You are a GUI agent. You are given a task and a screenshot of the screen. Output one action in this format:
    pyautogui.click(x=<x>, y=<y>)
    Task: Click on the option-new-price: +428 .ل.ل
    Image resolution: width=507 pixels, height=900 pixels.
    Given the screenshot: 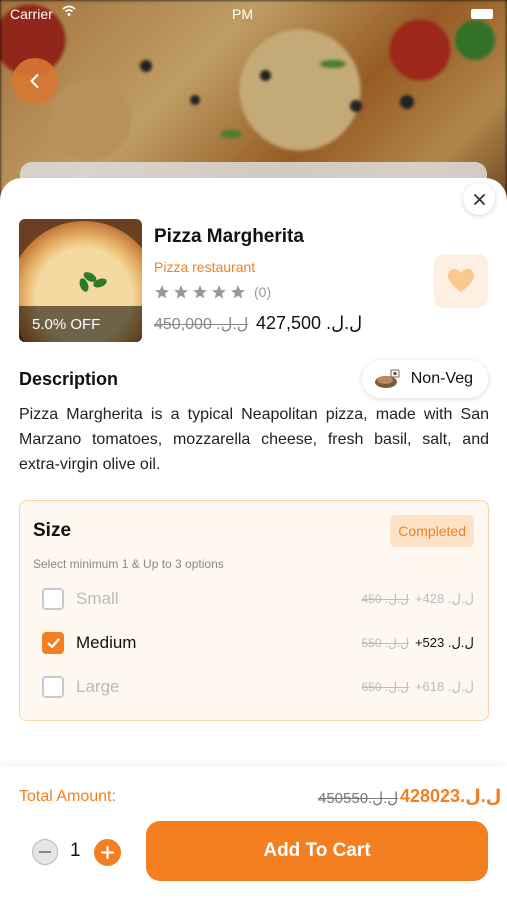 What is the action you would take?
    pyautogui.click(x=444, y=598)
    